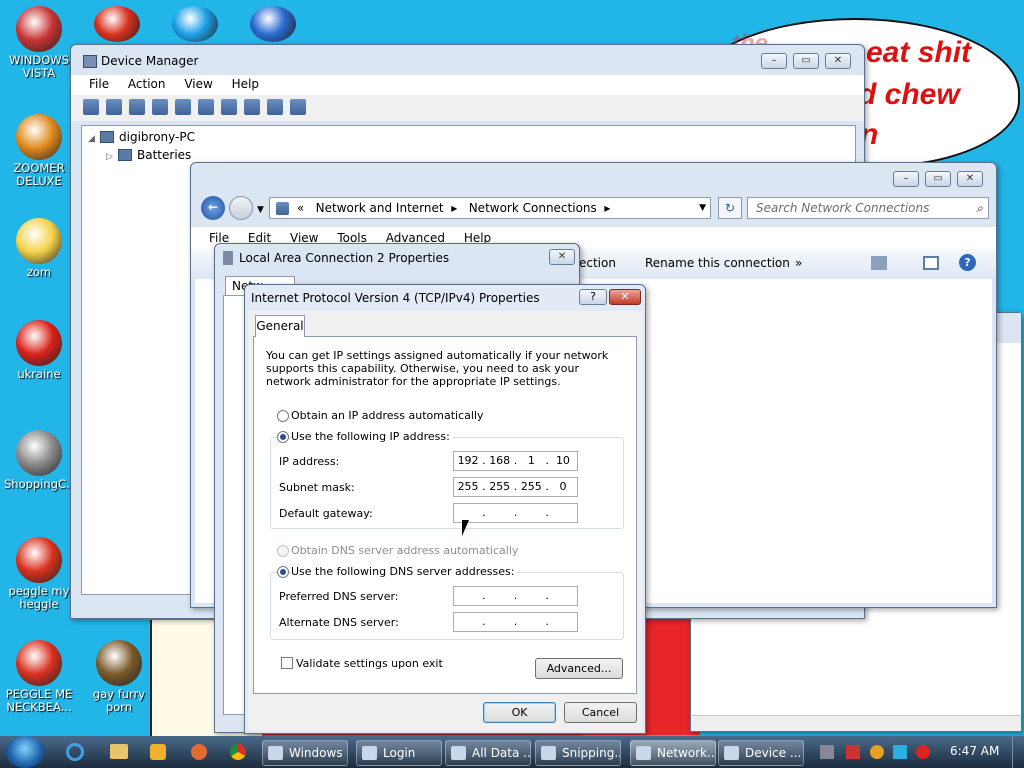  Describe the element at coordinates (245, 84) in the screenshot. I see `menu-help: Help` at that location.